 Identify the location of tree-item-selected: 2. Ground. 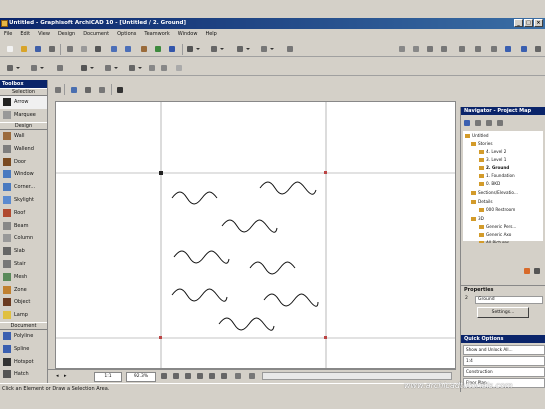
(494, 167).